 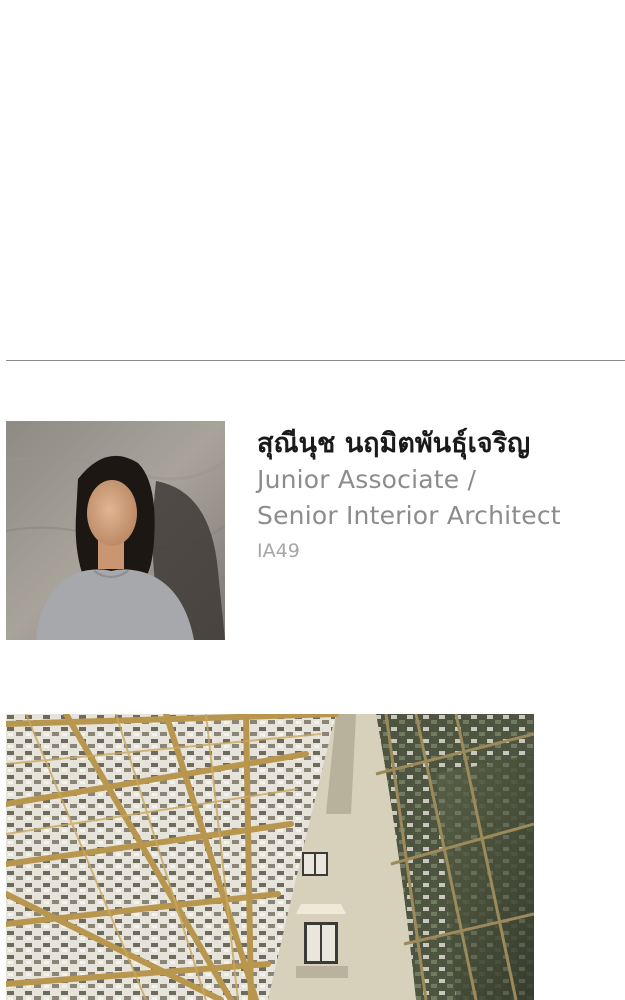 I want to click on profile-role-line-1: Junior Associate /, so click(x=367, y=479).